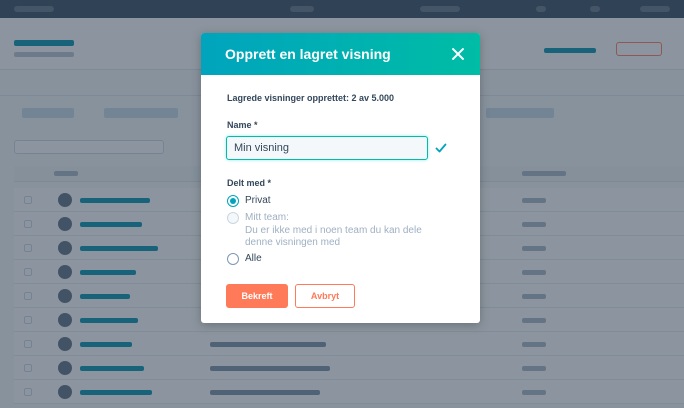  Describe the element at coordinates (233, 218) in the screenshot. I see `radio-my-team` at that location.